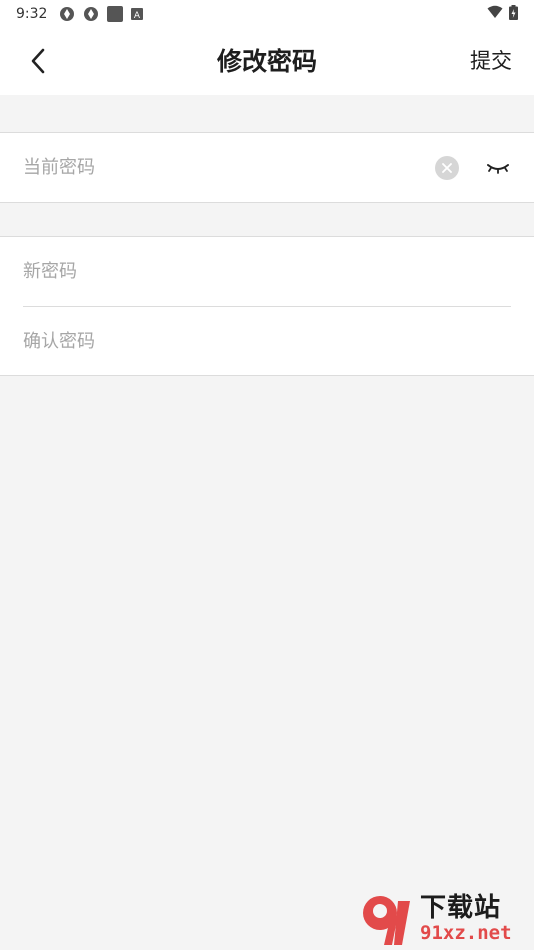  I want to click on close-icon, so click(447, 167).